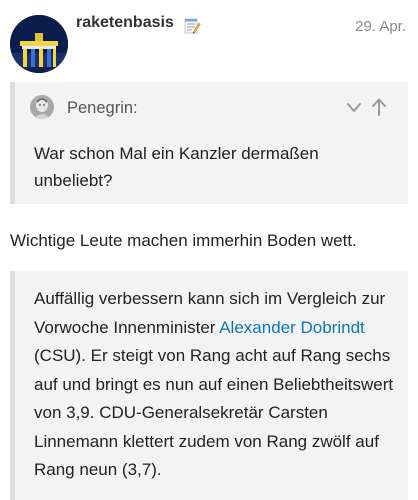 The image size is (418, 500). I want to click on quote-author-avatar, so click(42, 107).